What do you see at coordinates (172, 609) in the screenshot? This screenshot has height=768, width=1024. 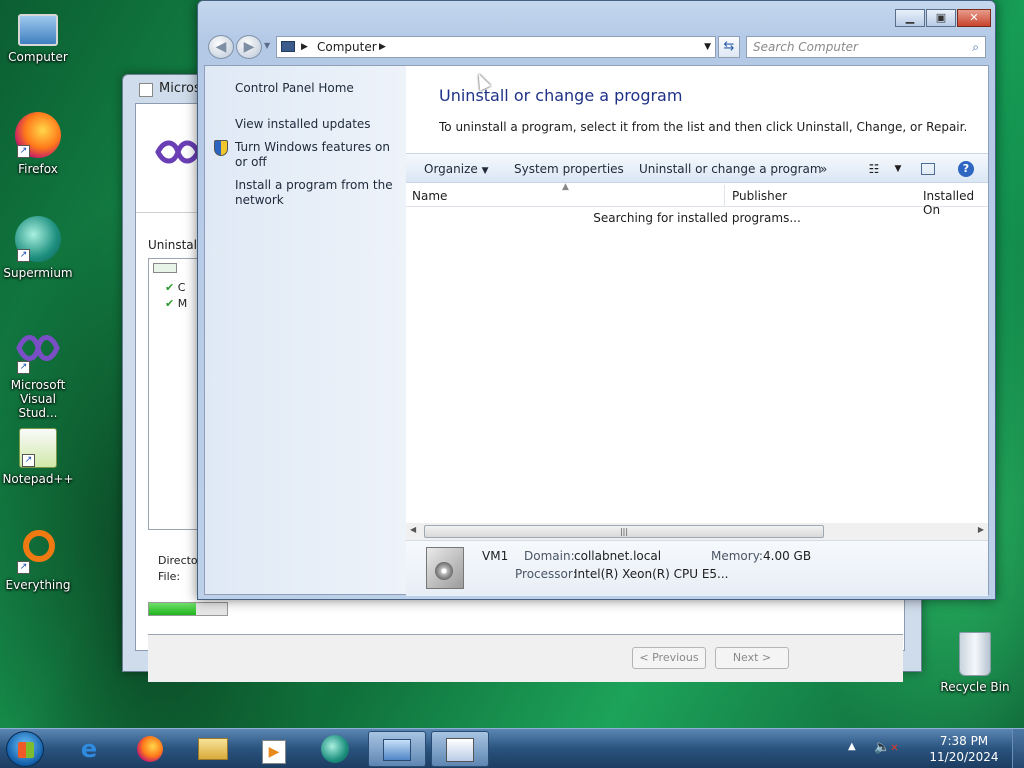 I see `progress-fill` at bounding box center [172, 609].